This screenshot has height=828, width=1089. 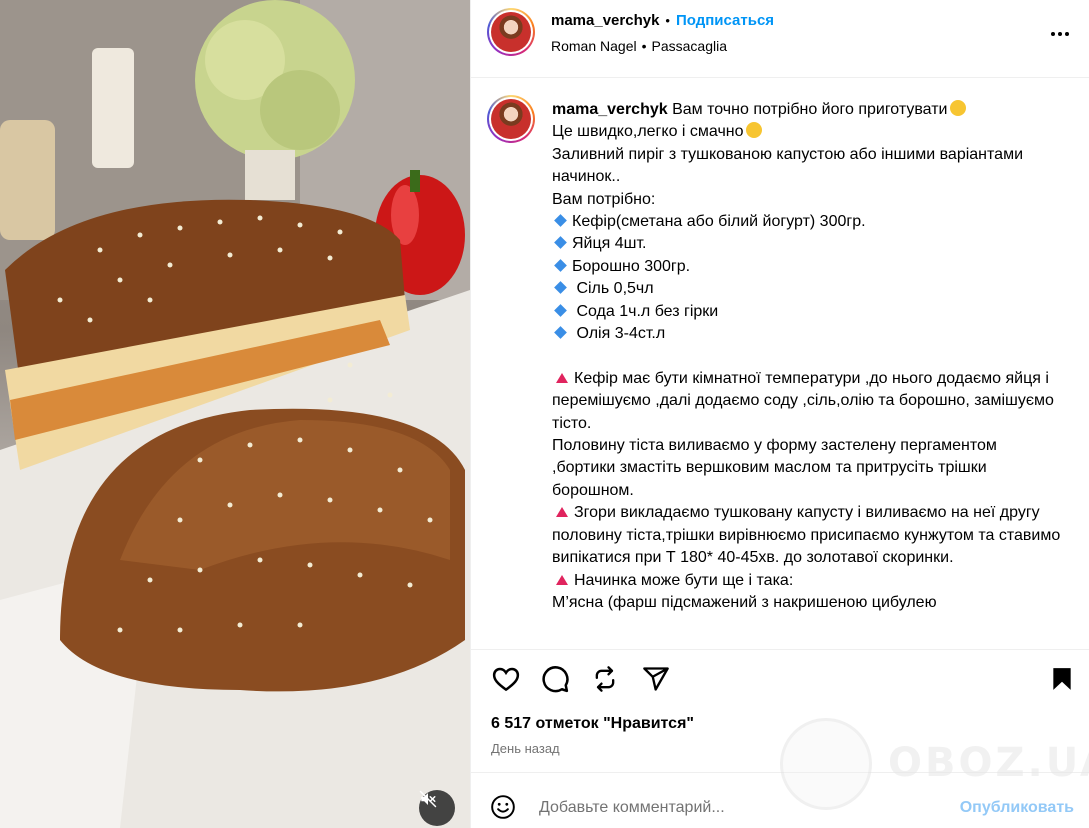 I want to click on avatar, so click(x=511, y=32).